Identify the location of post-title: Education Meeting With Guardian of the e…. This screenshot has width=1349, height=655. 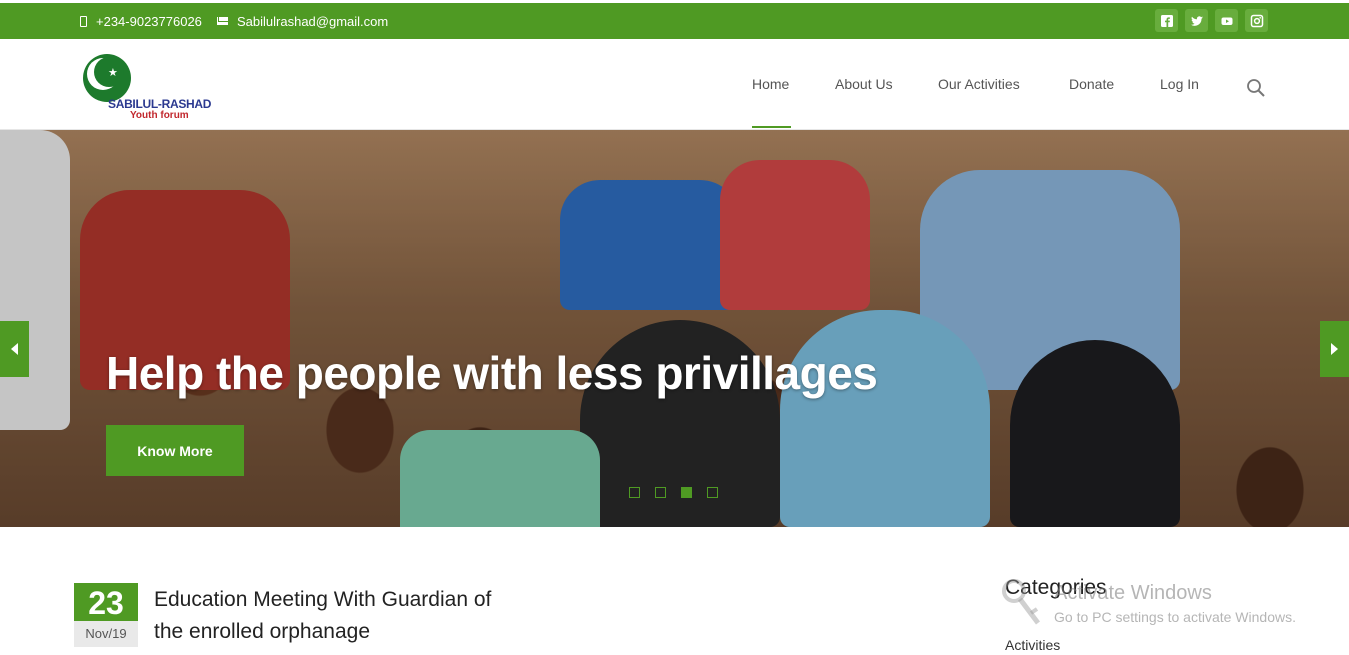
(334, 616).